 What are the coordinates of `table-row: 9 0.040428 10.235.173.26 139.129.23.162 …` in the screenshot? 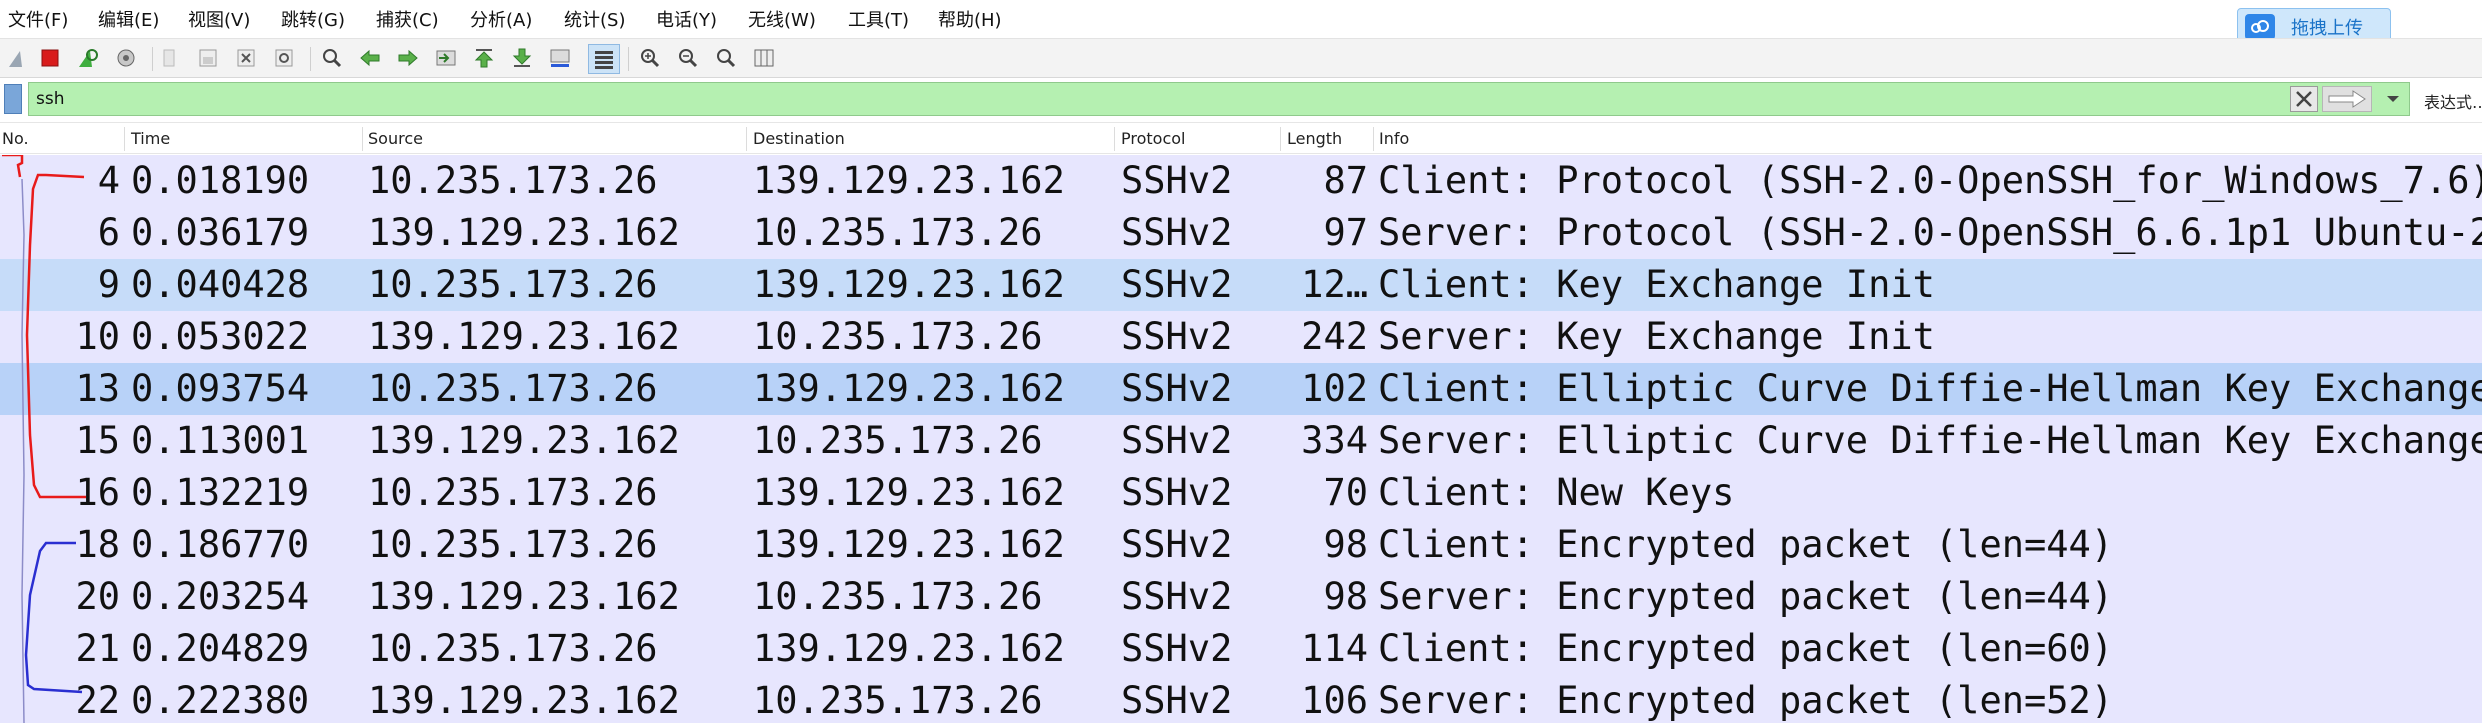 It's located at (1241, 285).